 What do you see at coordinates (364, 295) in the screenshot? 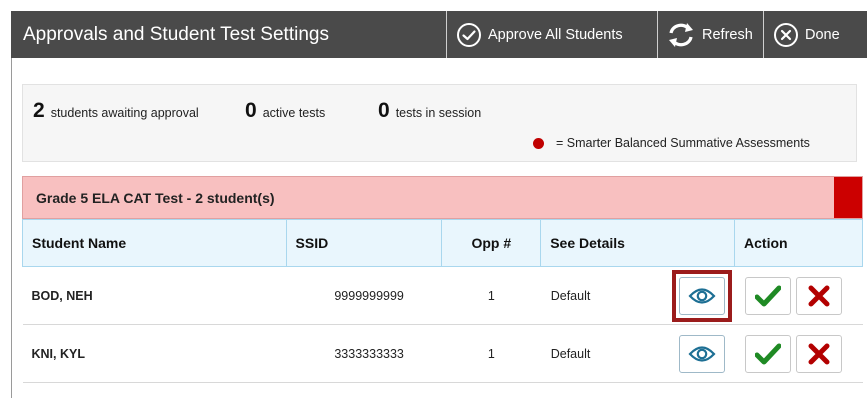
I see `student-ssid: 9999999999` at bounding box center [364, 295].